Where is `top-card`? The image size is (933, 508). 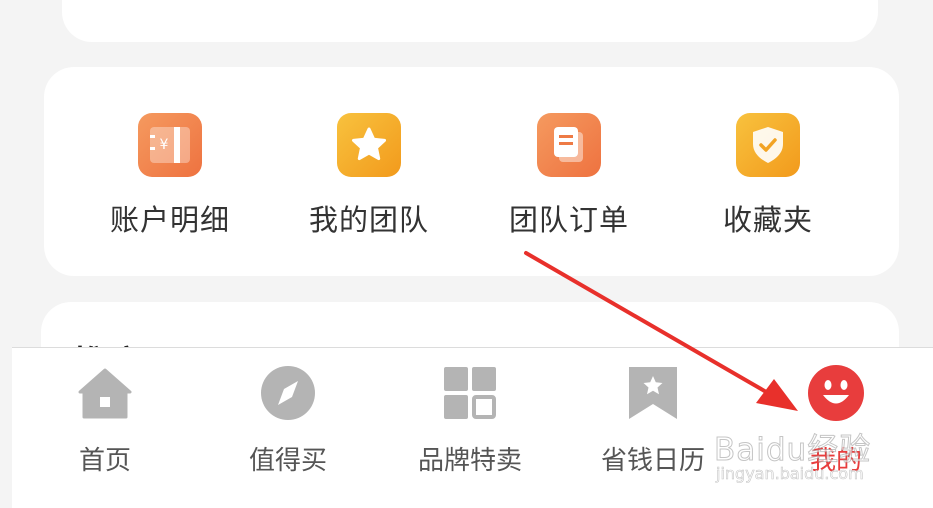
top-card is located at coordinates (470, 21).